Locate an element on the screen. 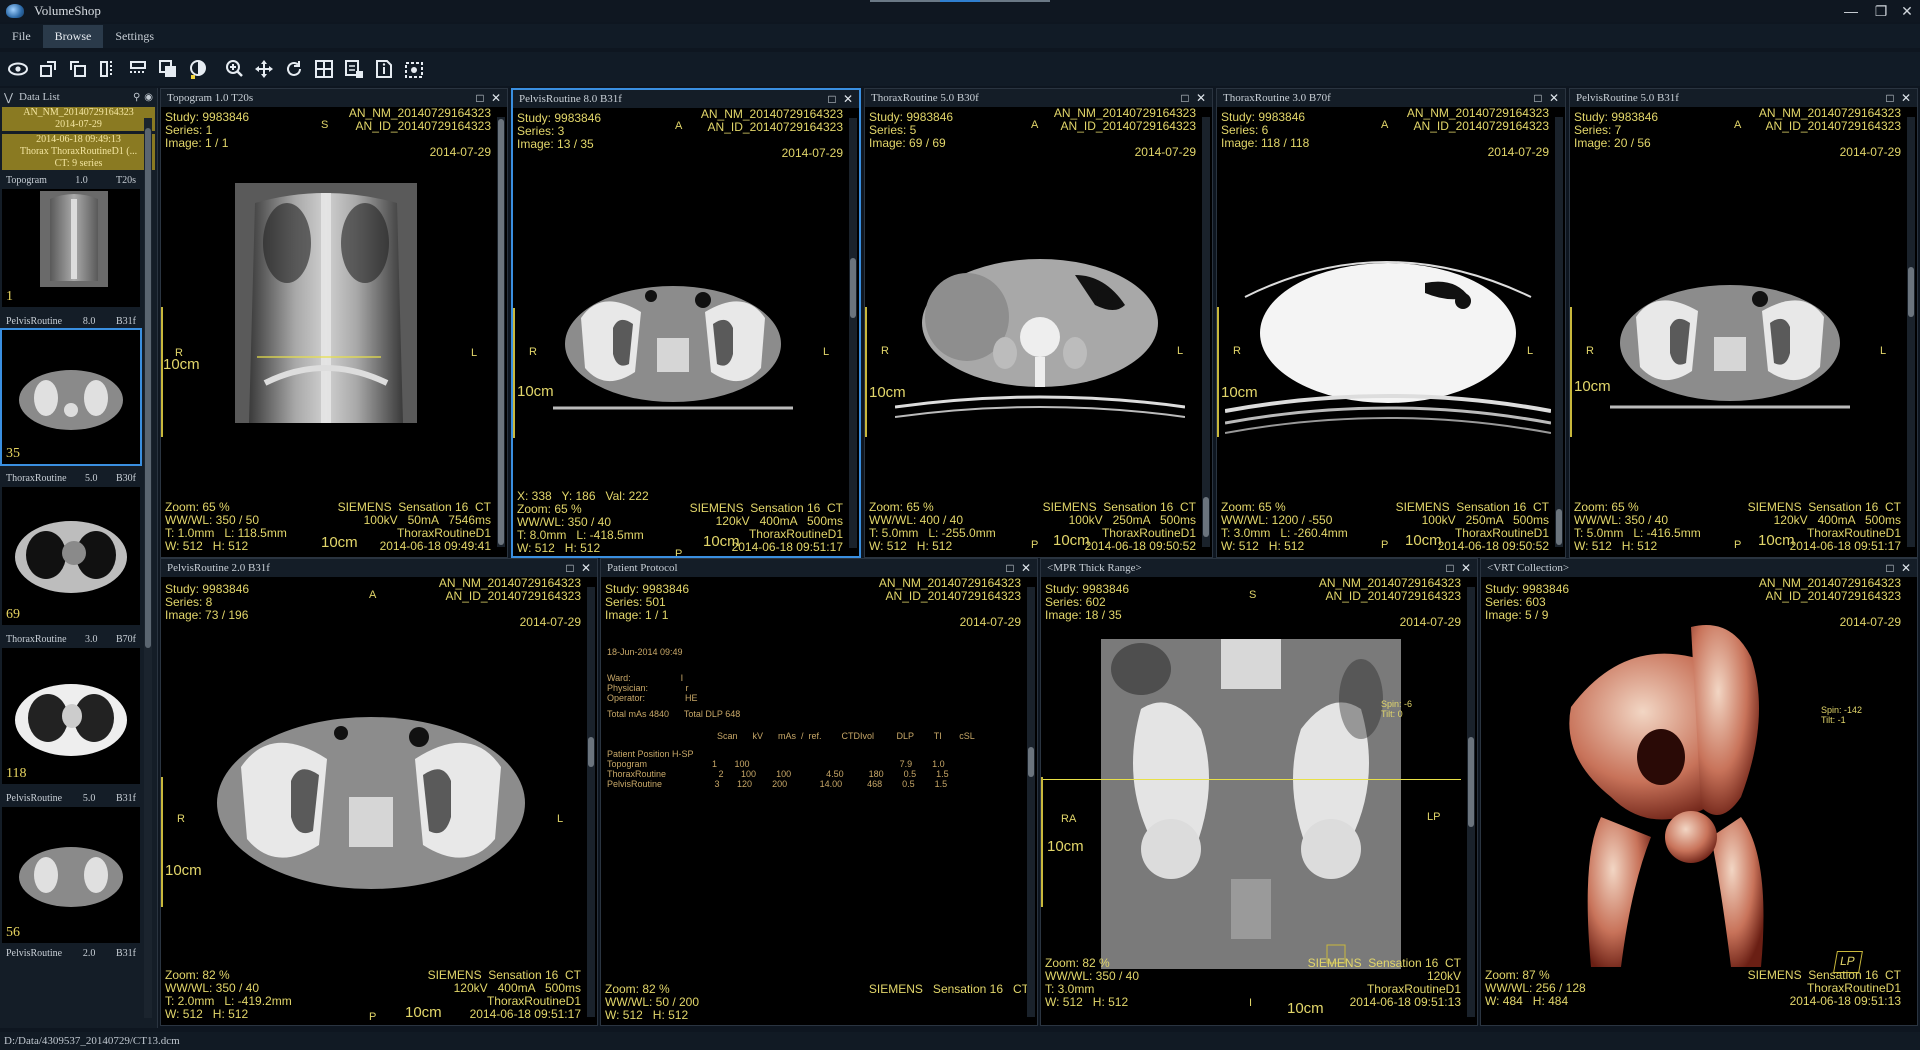 The height and width of the screenshot is (1050, 1920). viewport-title: PelvisRoutine 5.0 B31f is located at coordinates (1627, 98).